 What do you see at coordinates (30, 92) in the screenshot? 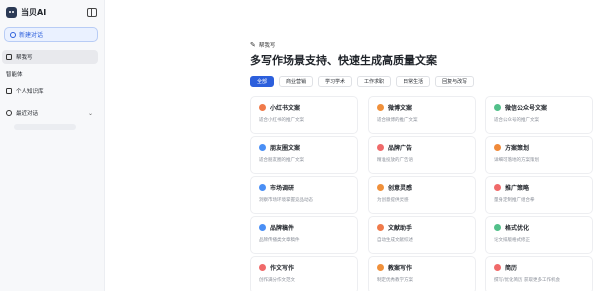
I see `sidebar-item-label: 个人知识库` at bounding box center [30, 92].